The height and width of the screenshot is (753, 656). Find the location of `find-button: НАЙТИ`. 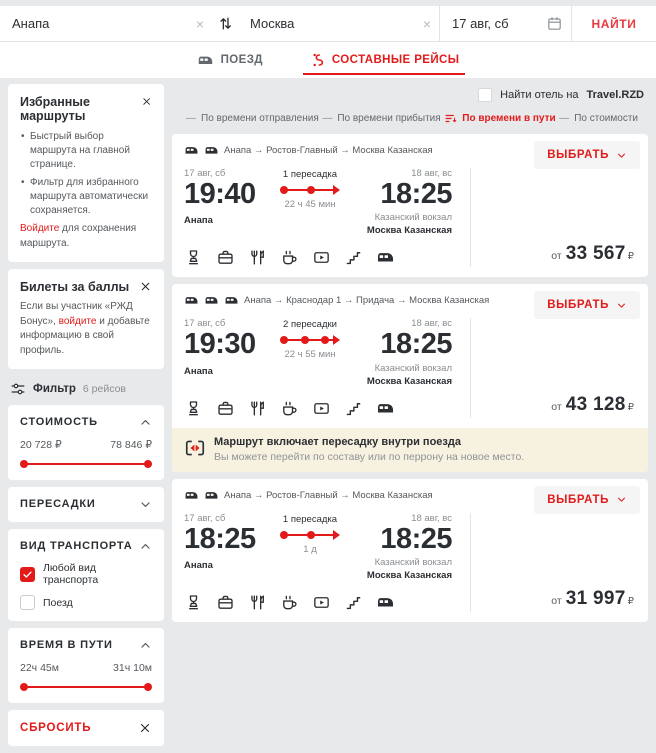

find-button: НАЙТИ is located at coordinates (614, 23).